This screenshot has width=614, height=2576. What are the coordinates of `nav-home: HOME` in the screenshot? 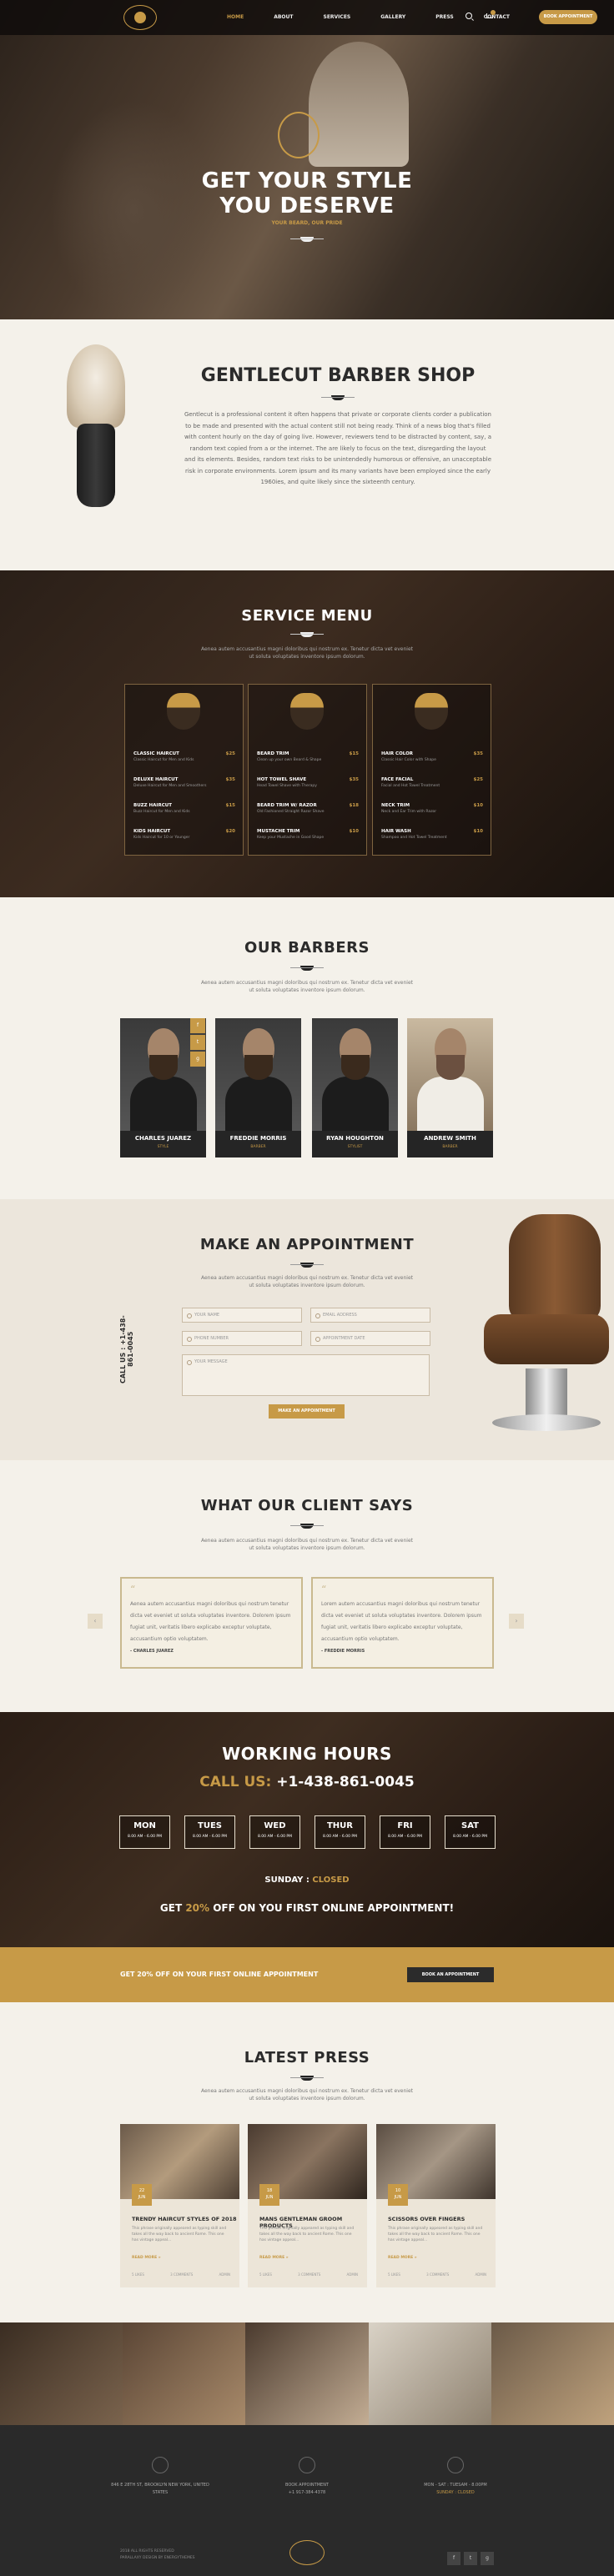 It's located at (236, 17).